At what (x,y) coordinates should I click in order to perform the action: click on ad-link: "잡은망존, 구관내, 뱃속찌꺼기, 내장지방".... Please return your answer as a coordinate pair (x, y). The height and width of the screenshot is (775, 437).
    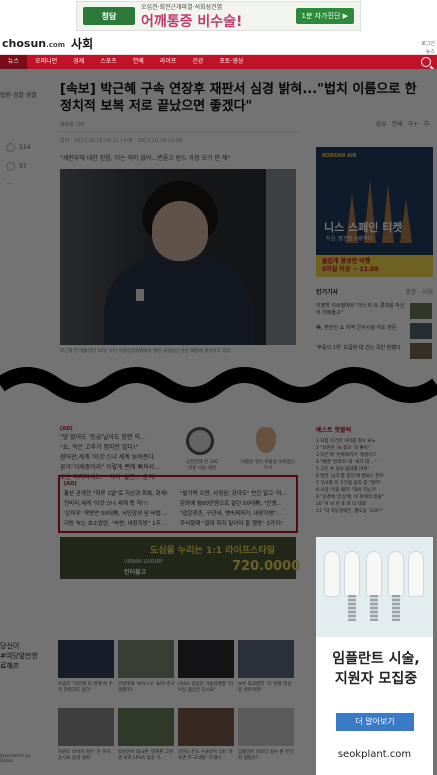
    Looking at the image, I should click on (236, 514).